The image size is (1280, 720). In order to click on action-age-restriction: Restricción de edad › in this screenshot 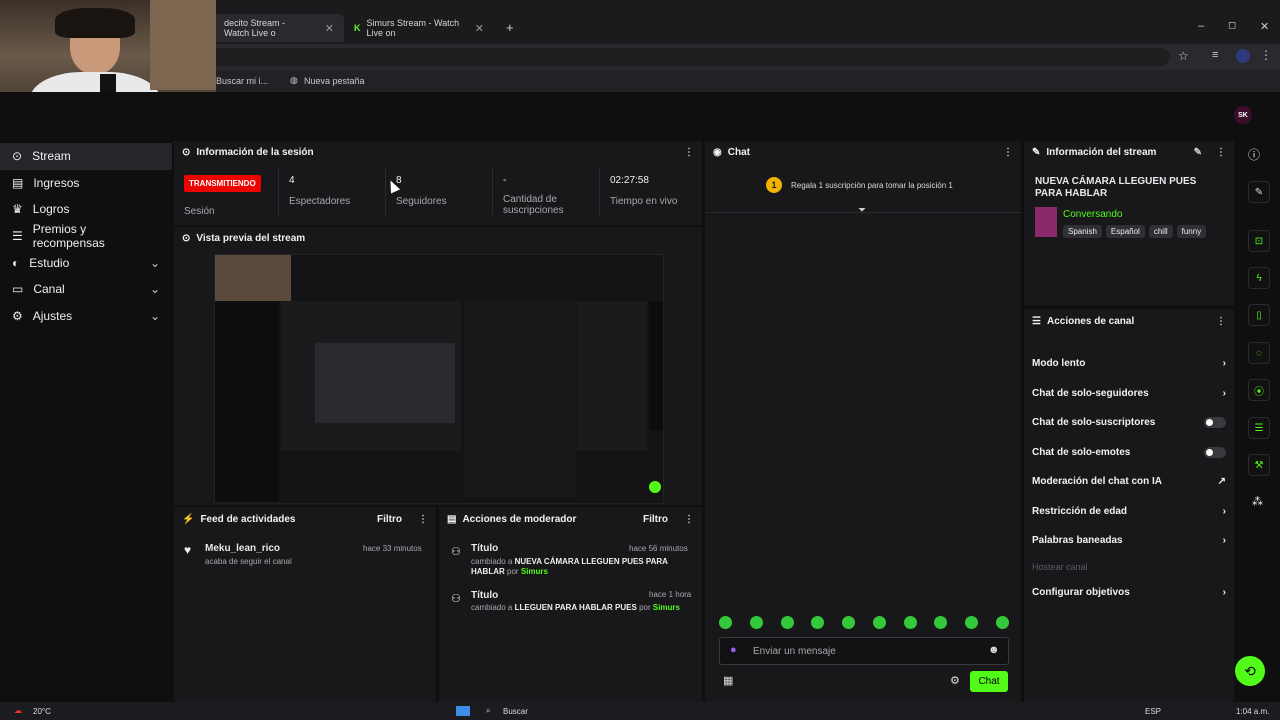, I will do `click(1129, 512)`.